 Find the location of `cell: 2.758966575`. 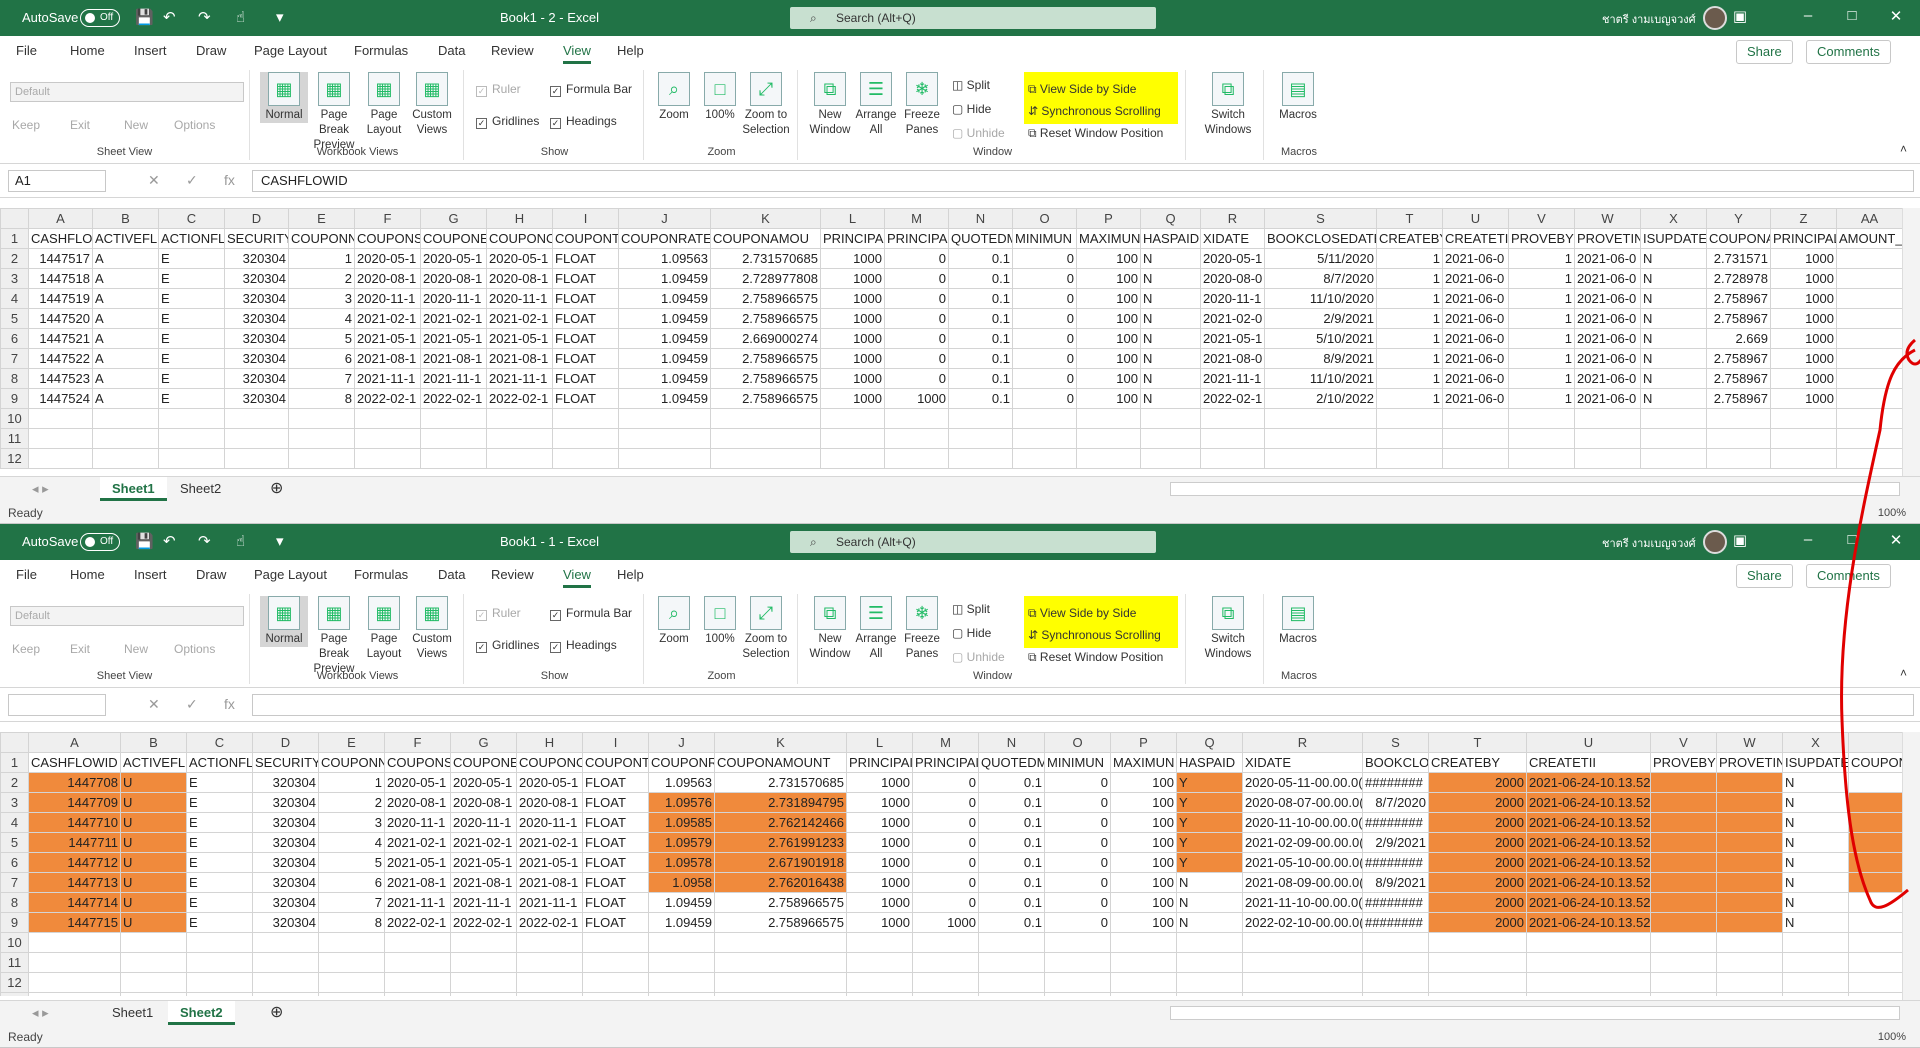

cell: 2.758966575 is located at coordinates (780, 922).